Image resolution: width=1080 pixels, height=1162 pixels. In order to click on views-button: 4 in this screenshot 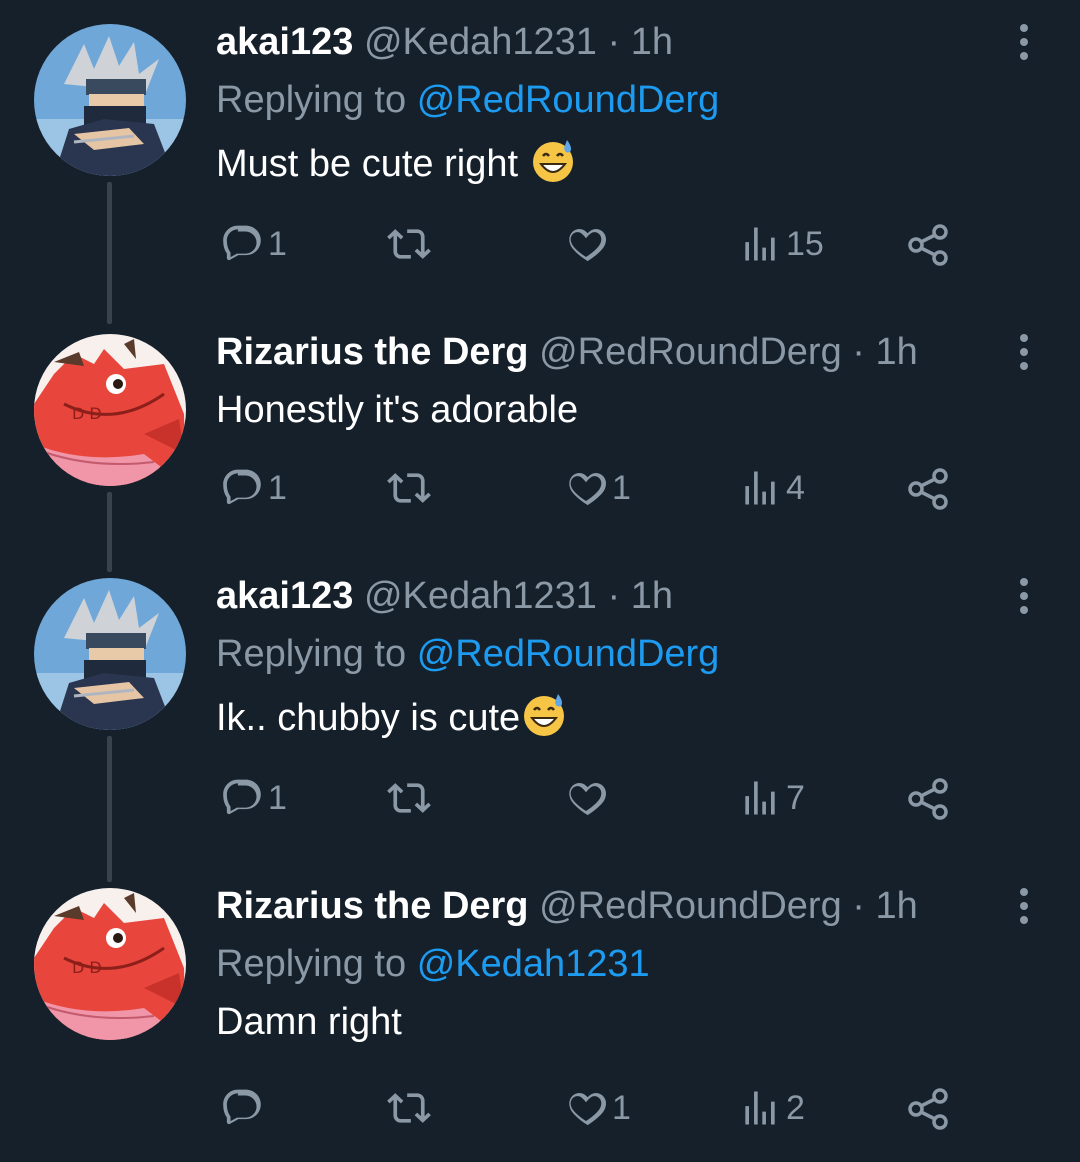, I will do `click(771, 488)`.